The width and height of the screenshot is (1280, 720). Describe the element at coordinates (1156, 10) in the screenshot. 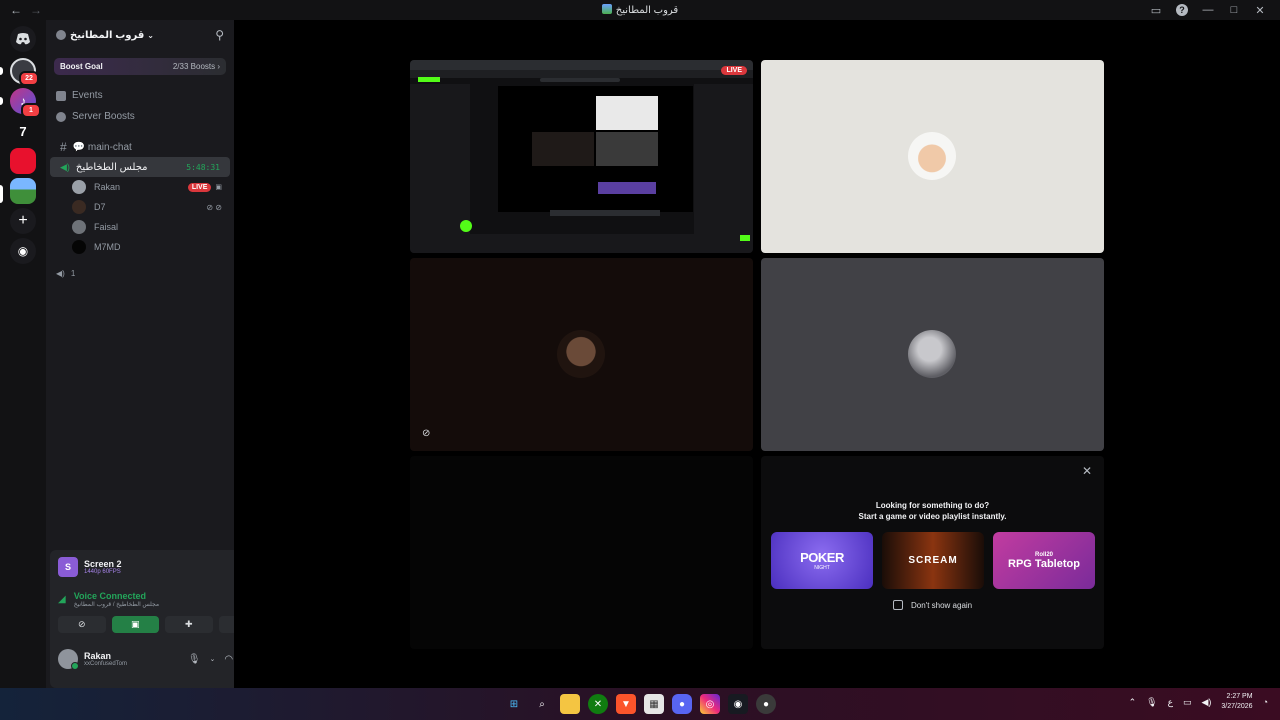

I see `inbox-icon: ▭` at that location.